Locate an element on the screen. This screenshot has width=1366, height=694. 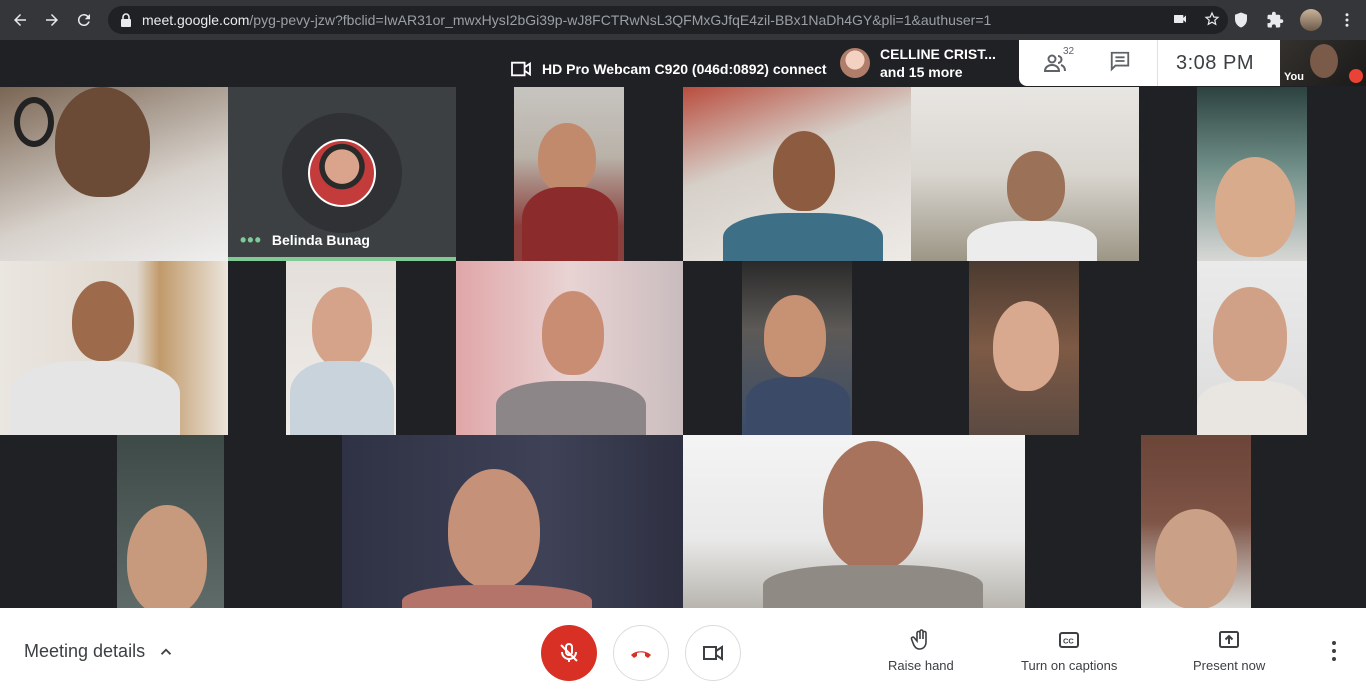
bookmark-star-icon is located at coordinates (1212, 19).